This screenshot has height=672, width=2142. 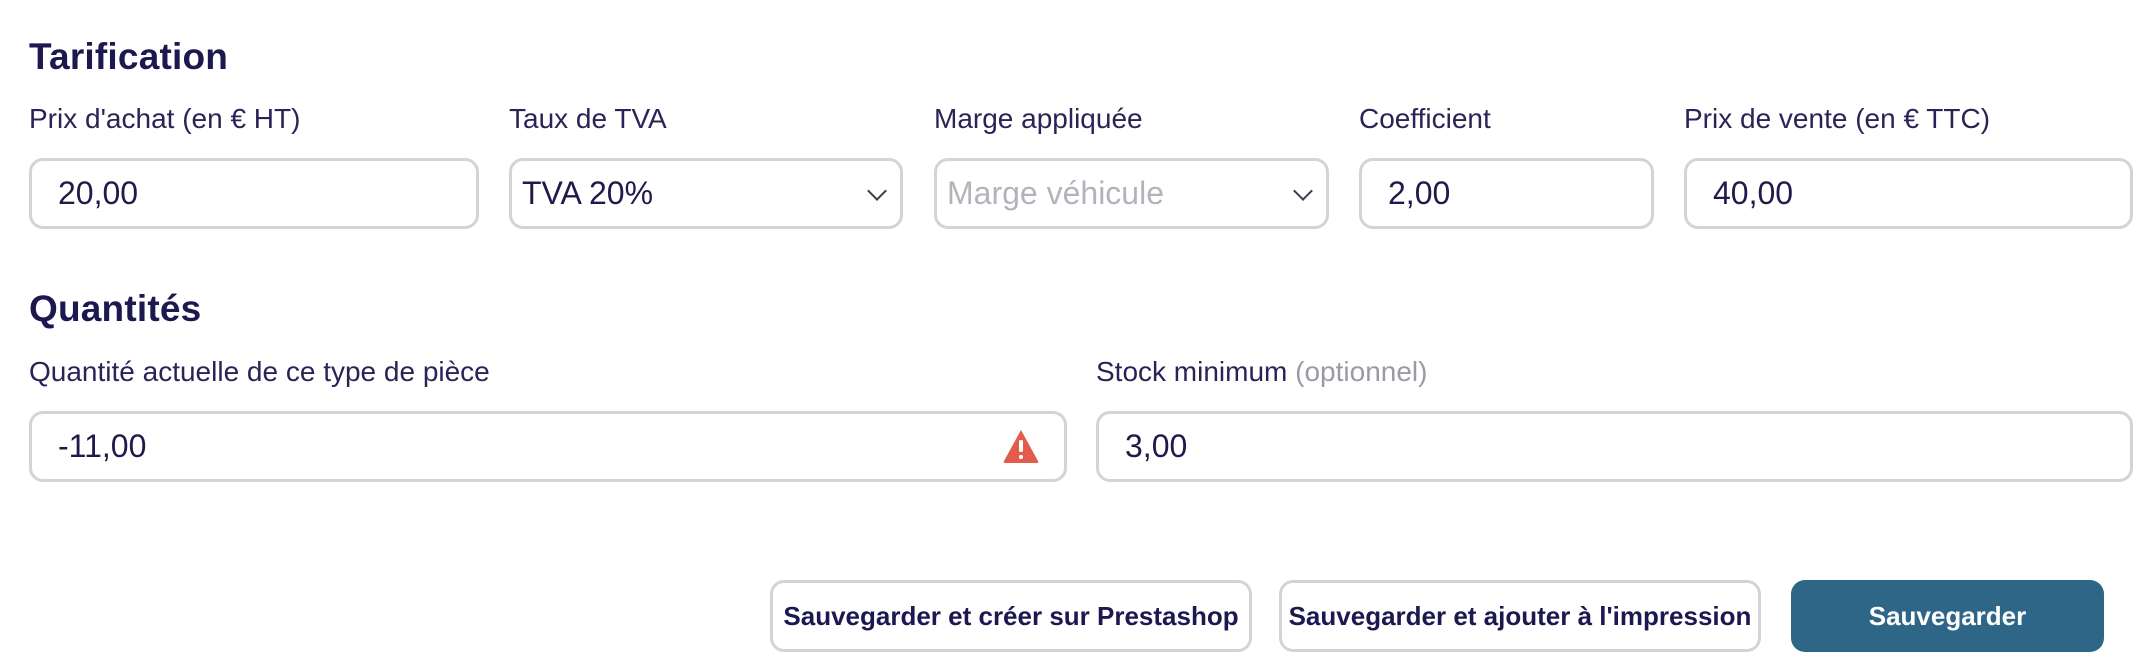 I want to click on coefficient-label: Coefficient, so click(x=1425, y=118).